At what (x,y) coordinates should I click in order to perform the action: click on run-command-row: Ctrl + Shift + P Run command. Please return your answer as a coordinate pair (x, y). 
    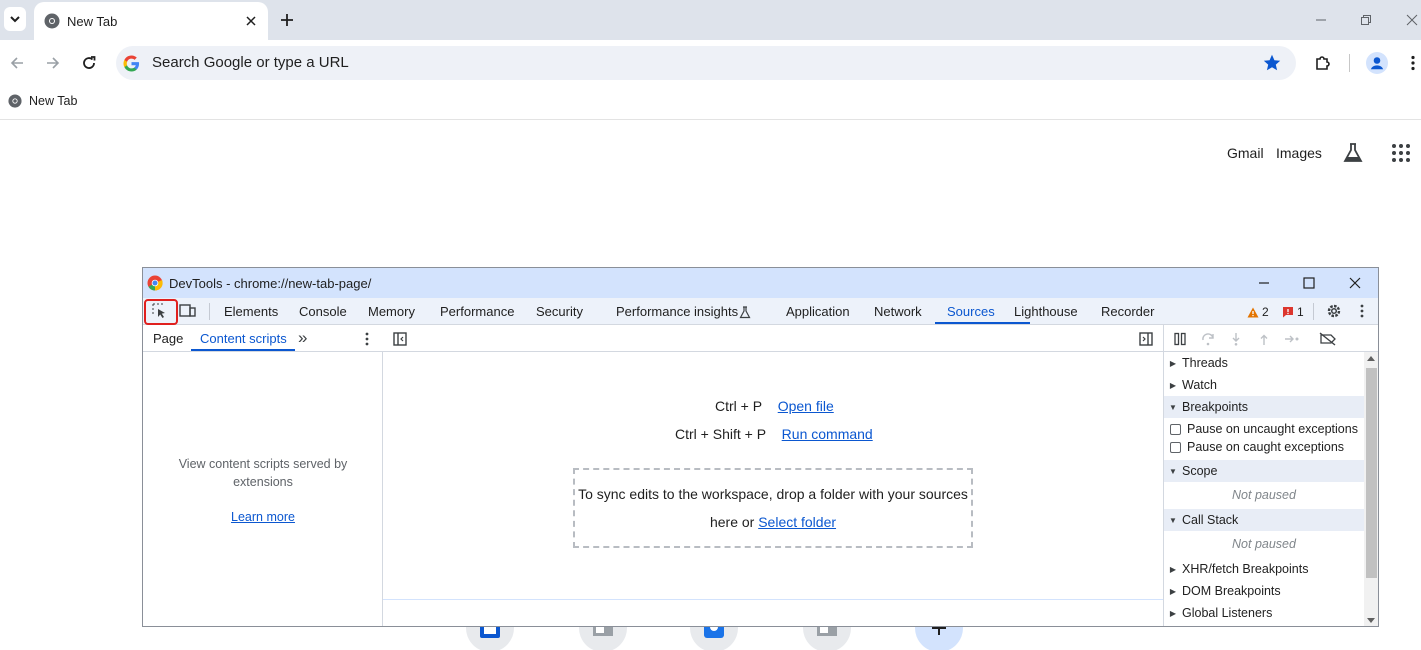
    Looking at the image, I should click on (774, 434).